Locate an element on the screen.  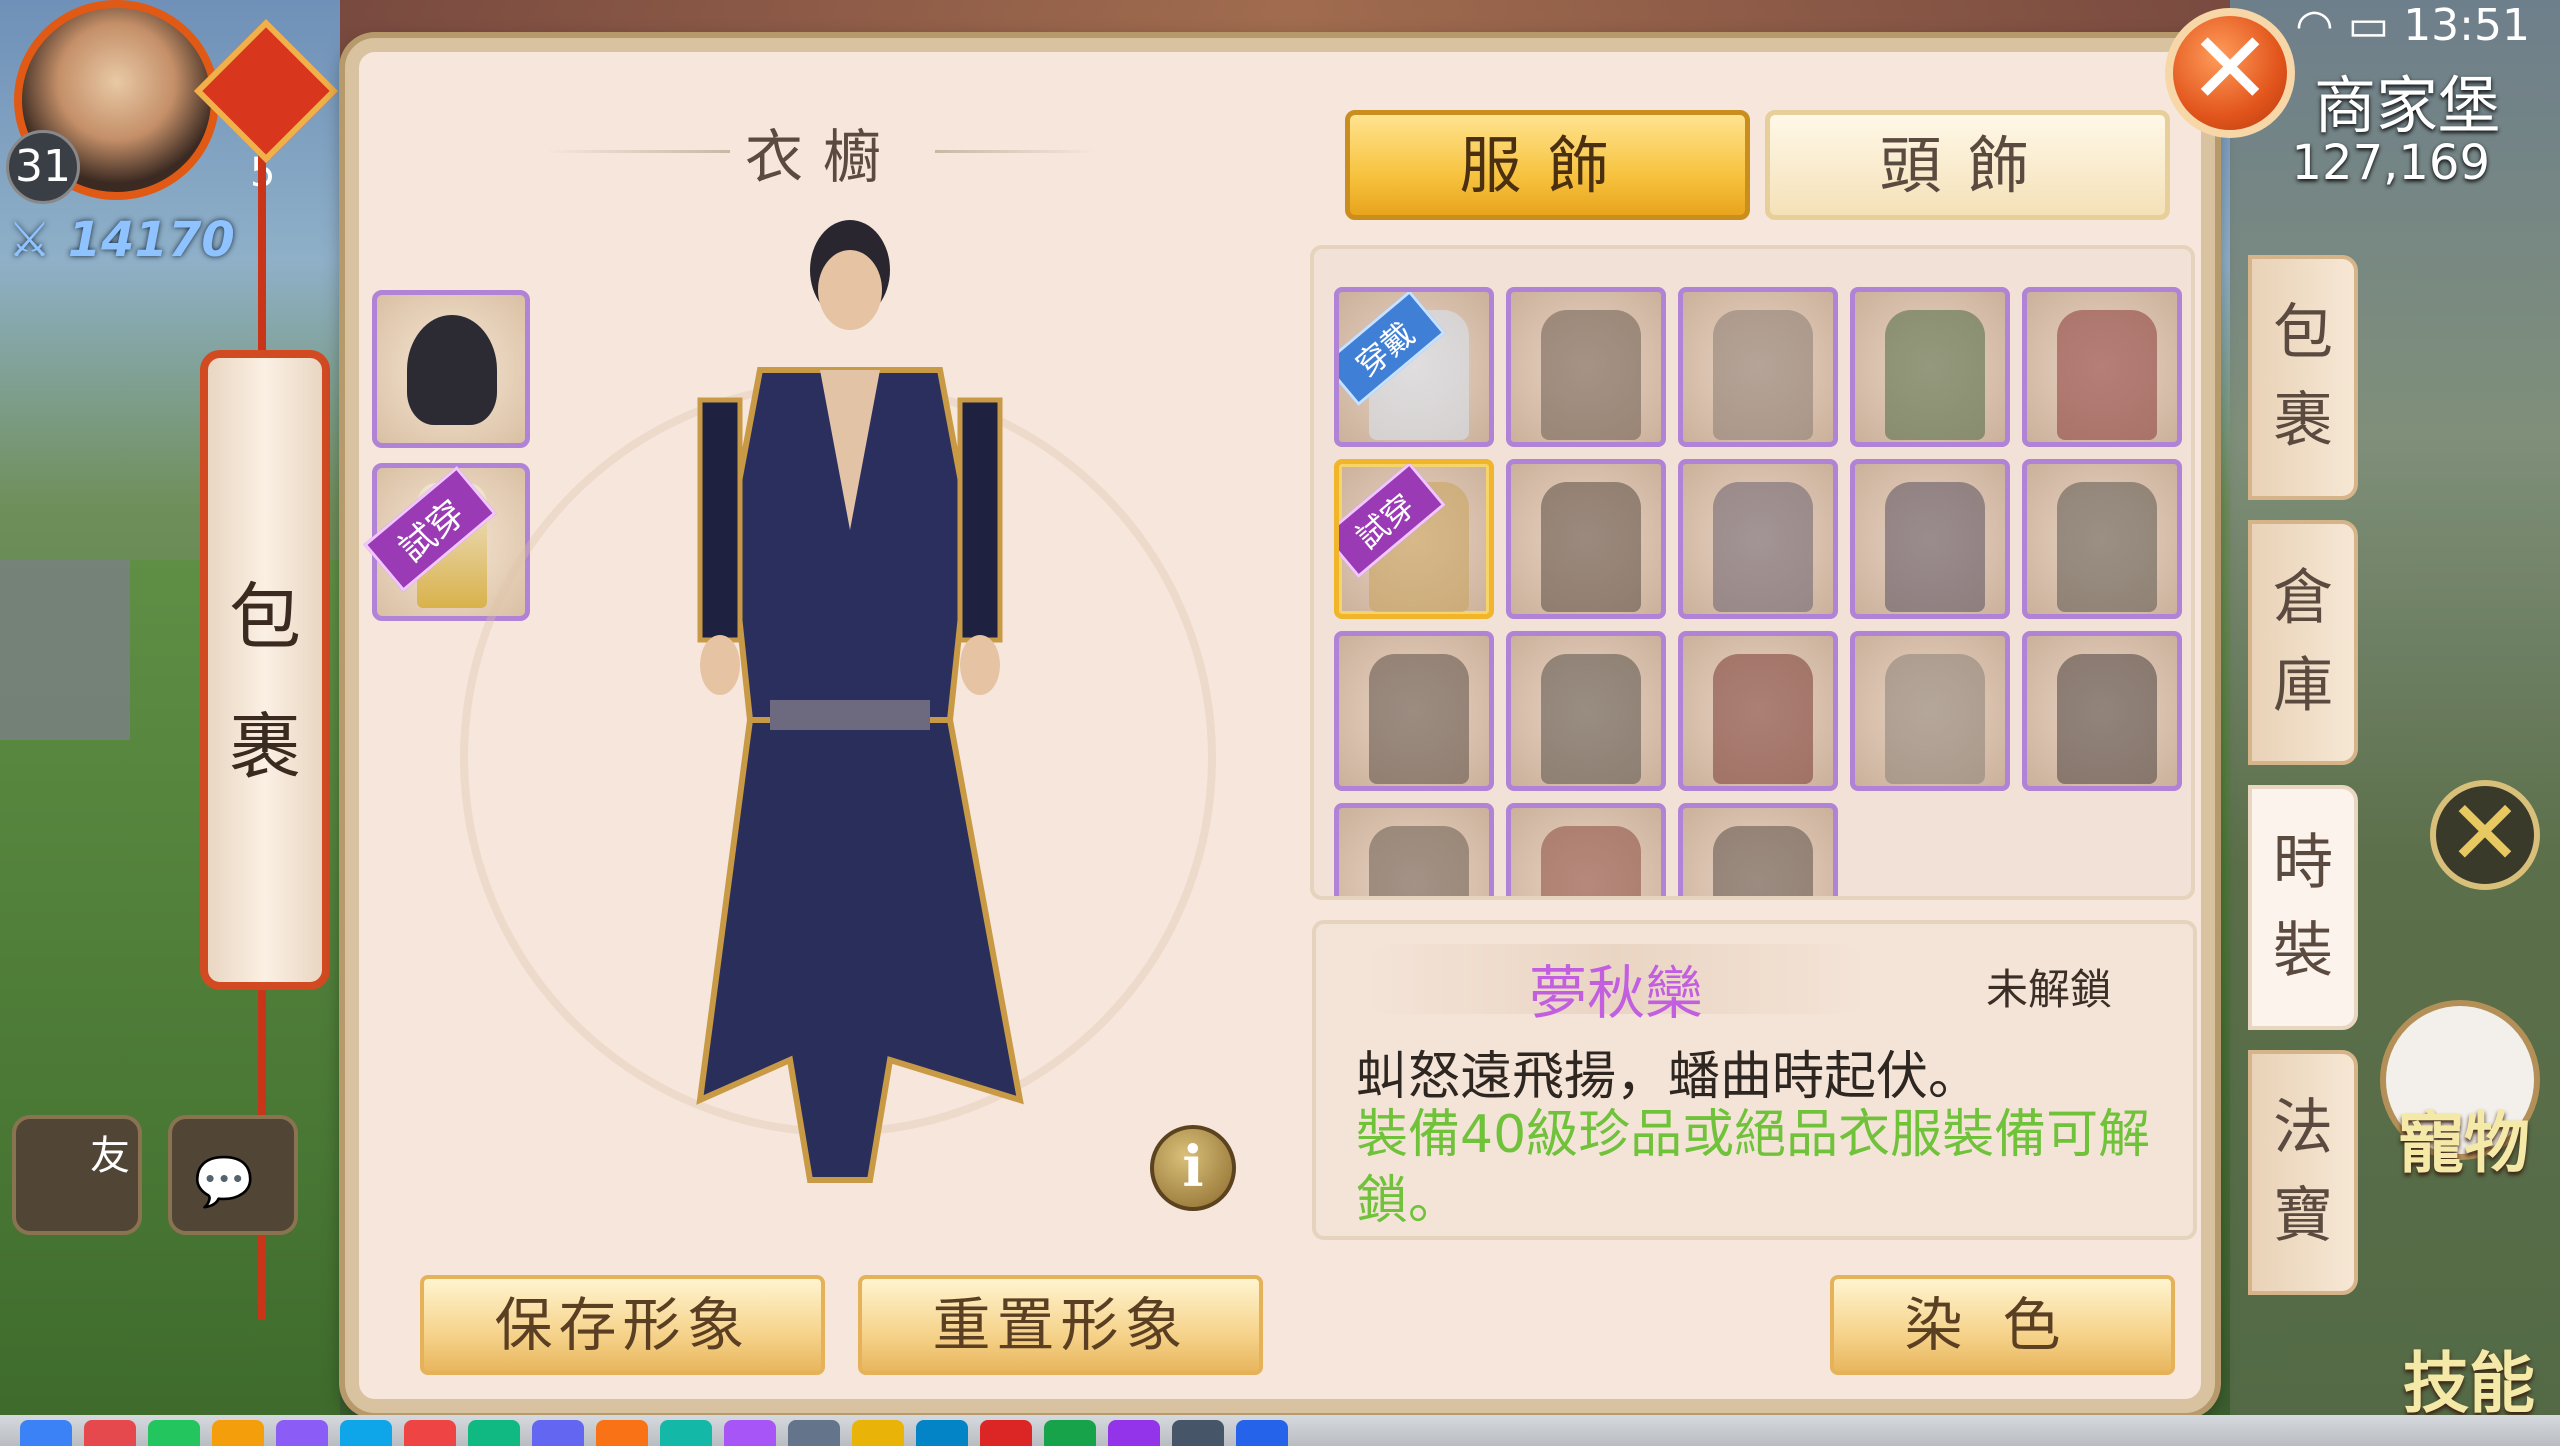
side-tab-bag: 包 裹 is located at coordinates (2303, 377).